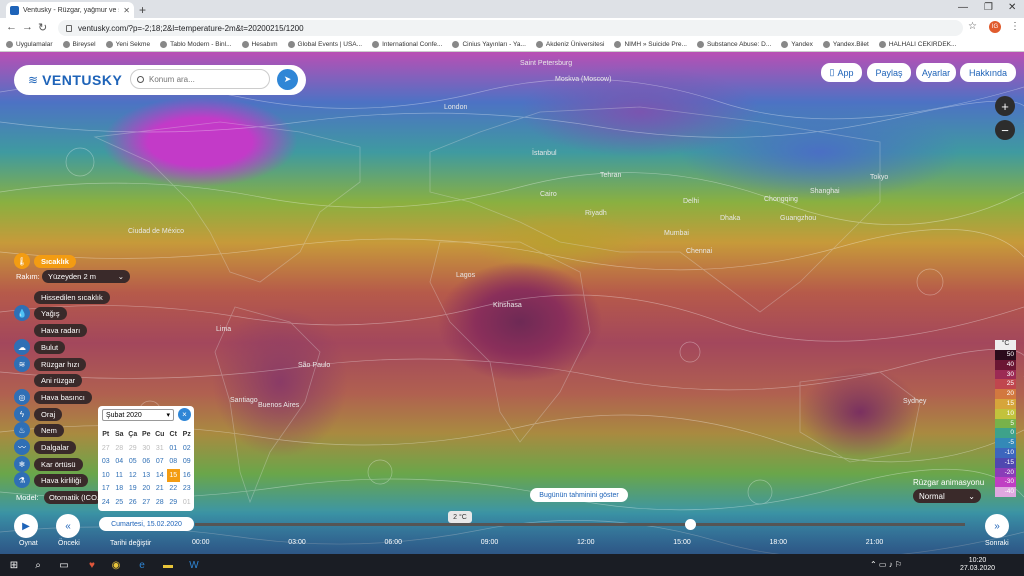  What do you see at coordinates (1012, 7) in the screenshot?
I see `close-window-icon: ✕` at bounding box center [1012, 7].